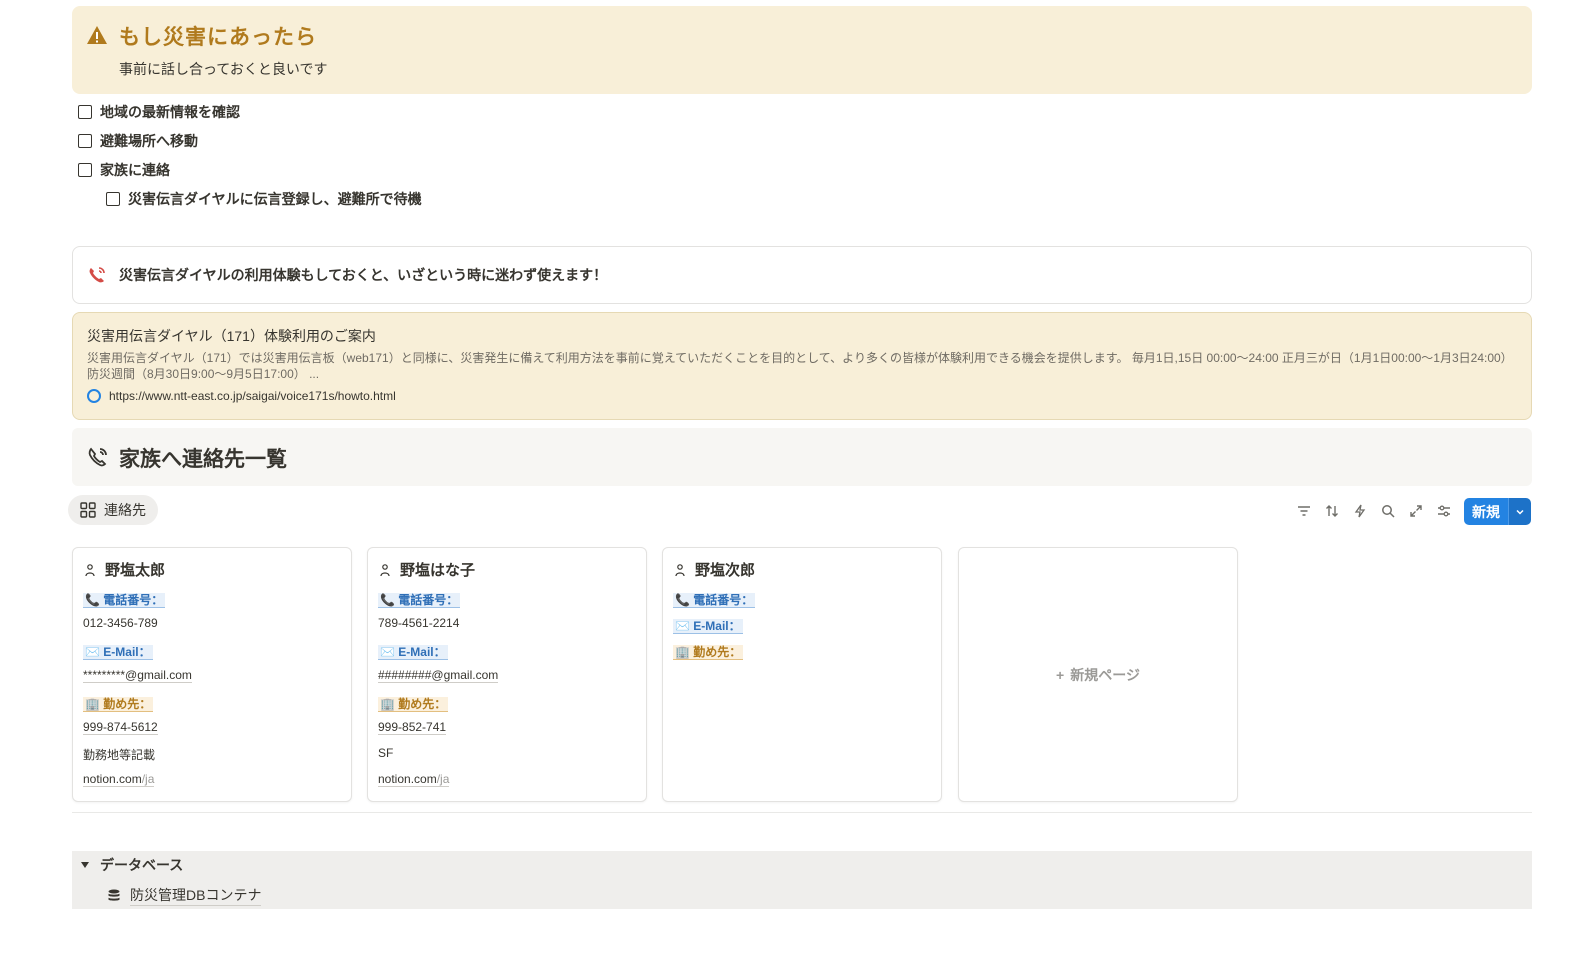 The image size is (1573, 958). What do you see at coordinates (725, 570) in the screenshot?
I see `card-title: 野塩次郎` at bounding box center [725, 570].